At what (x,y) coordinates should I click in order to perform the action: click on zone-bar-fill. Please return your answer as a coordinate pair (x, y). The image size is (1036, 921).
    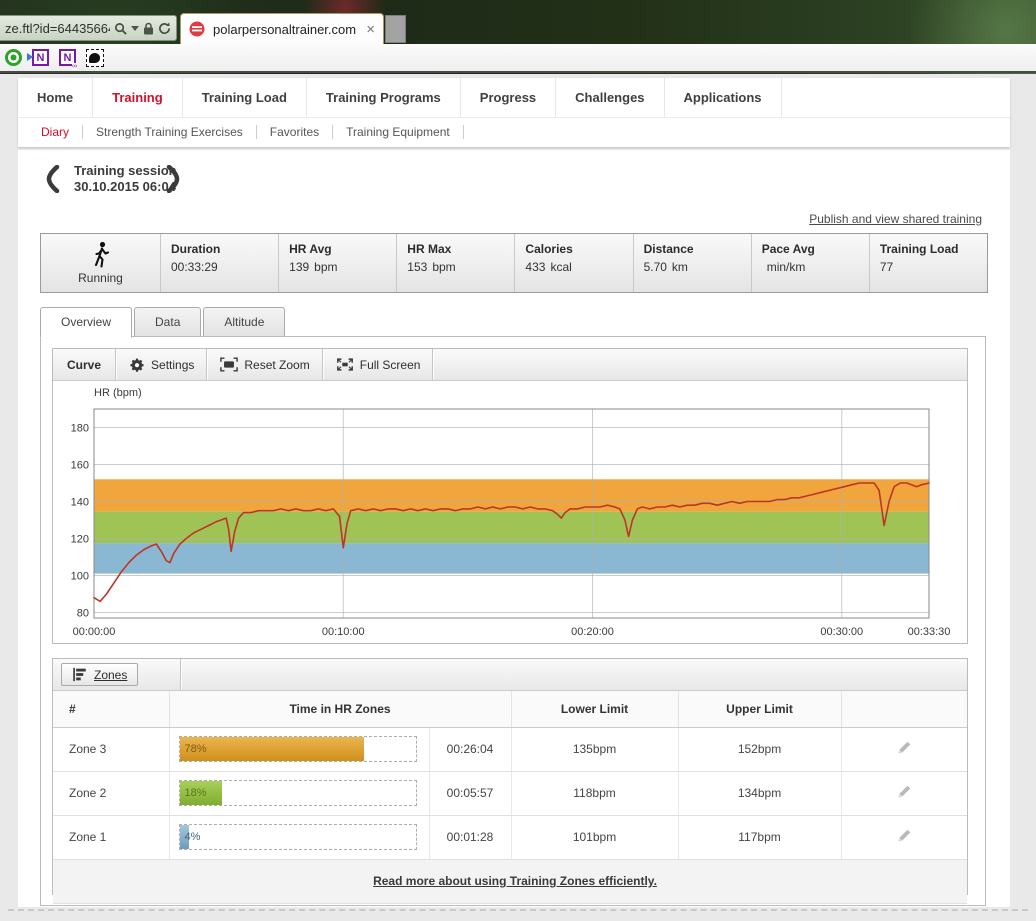
    Looking at the image, I should click on (271, 749).